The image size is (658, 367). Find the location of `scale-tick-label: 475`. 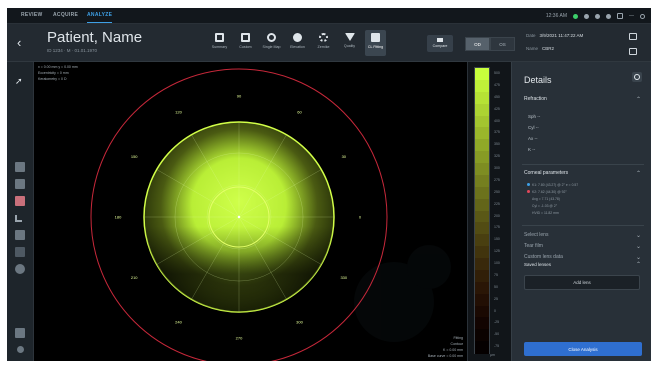

scale-tick-label: 475 is located at coordinates (497, 84).